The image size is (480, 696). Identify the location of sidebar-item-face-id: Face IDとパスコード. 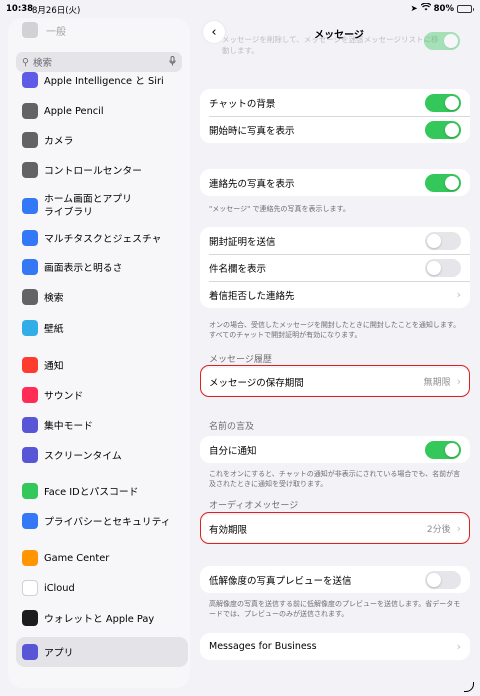
(102, 491).